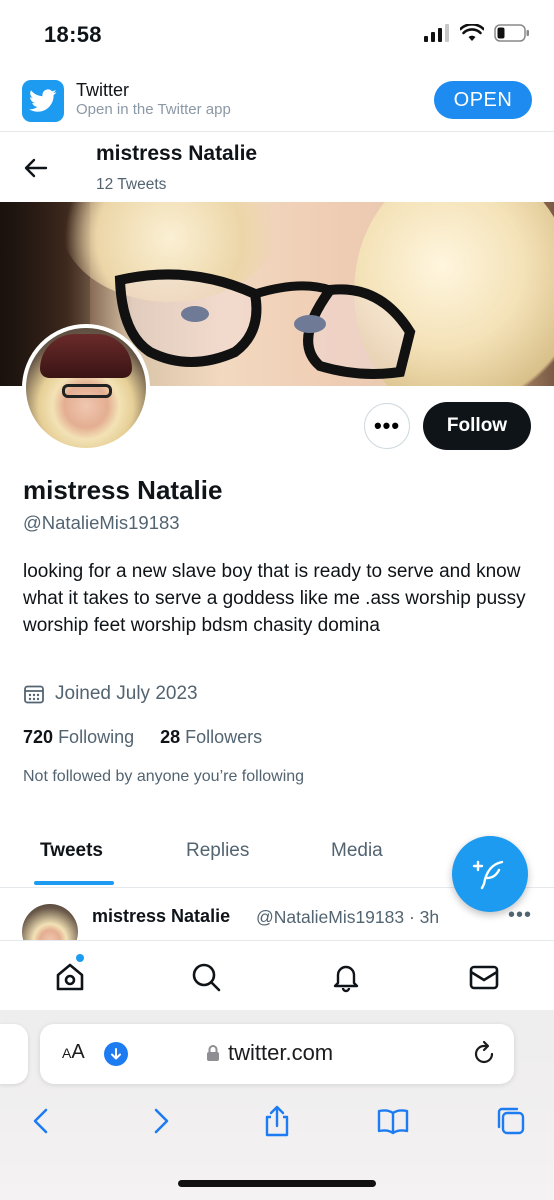 The height and width of the screenshot is (1200, 554). I want to click on app-subtitle: Open in the Twitter app, so click(153, 109).